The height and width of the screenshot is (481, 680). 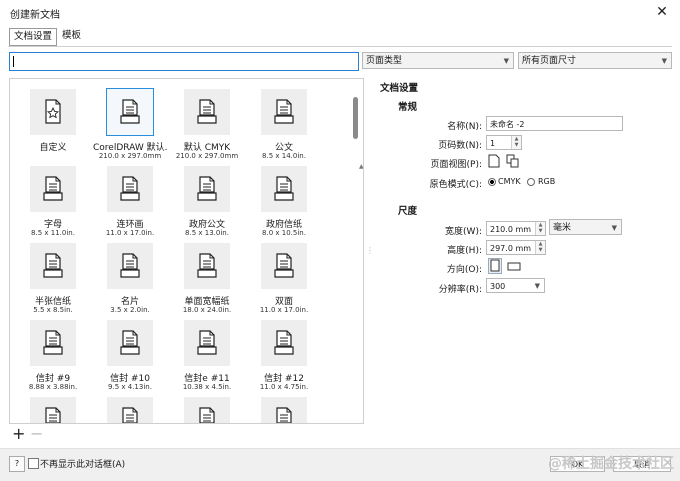 I want to click on radio-rgb-label: RGB, so click(x=547, y=181).